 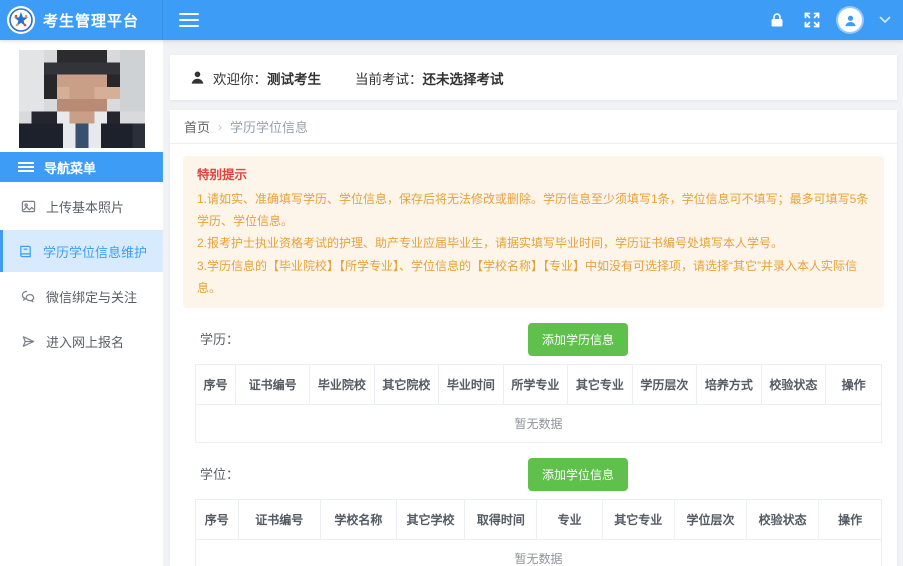 I want to click on education-column-header: 其它院校, so click(x=407, y=384).